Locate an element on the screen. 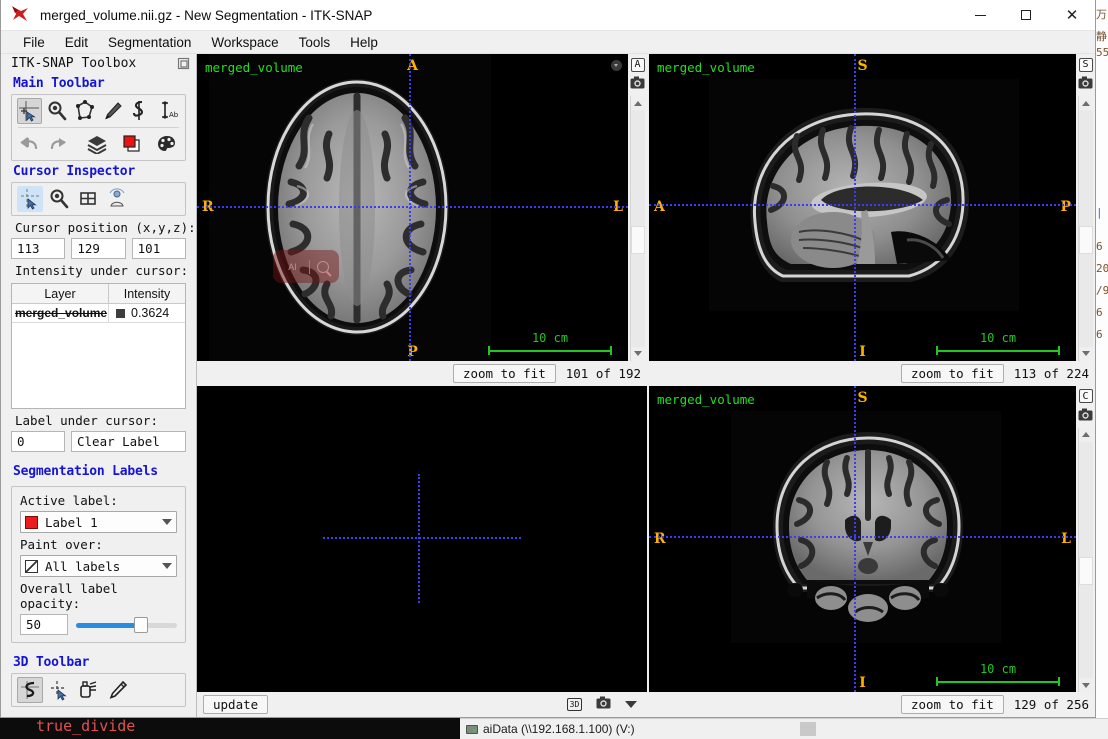  registration-inspector-tab-icon is located at coordinates (117, 199).